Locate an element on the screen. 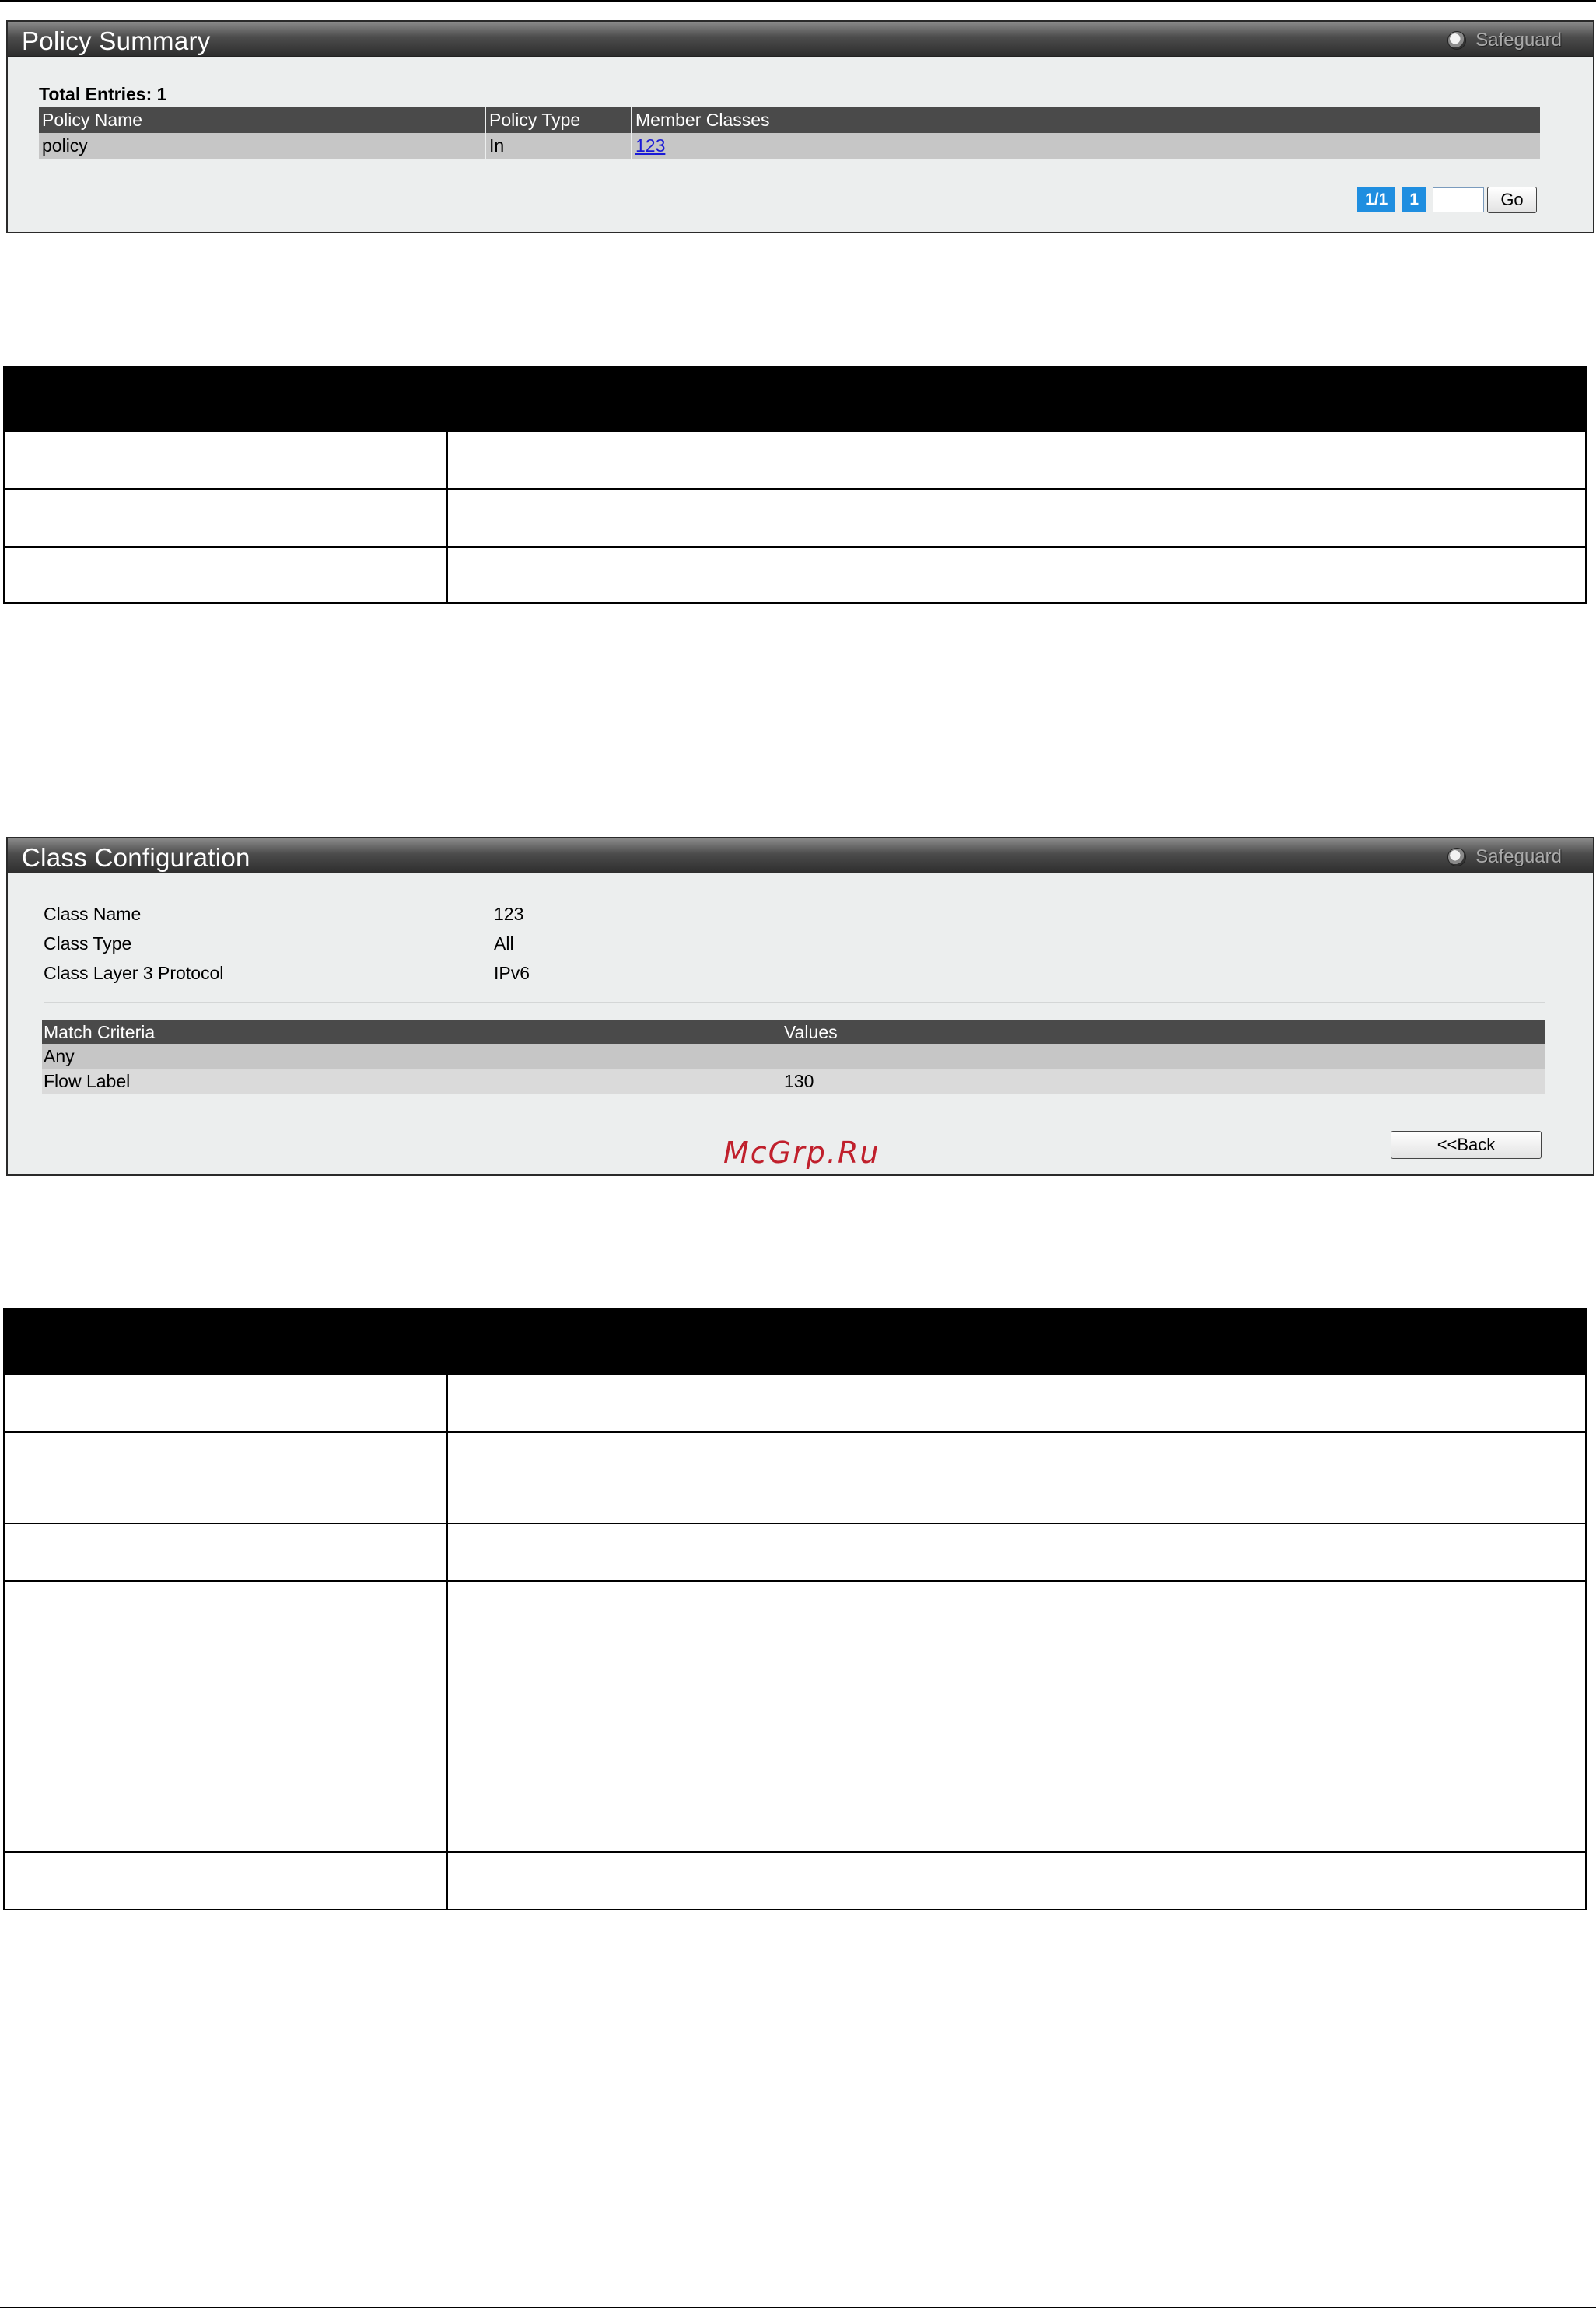 The width and height of the screenshot is (1596, 2310). member-classes-cell: 123 is located at coordinates (1086, 146).